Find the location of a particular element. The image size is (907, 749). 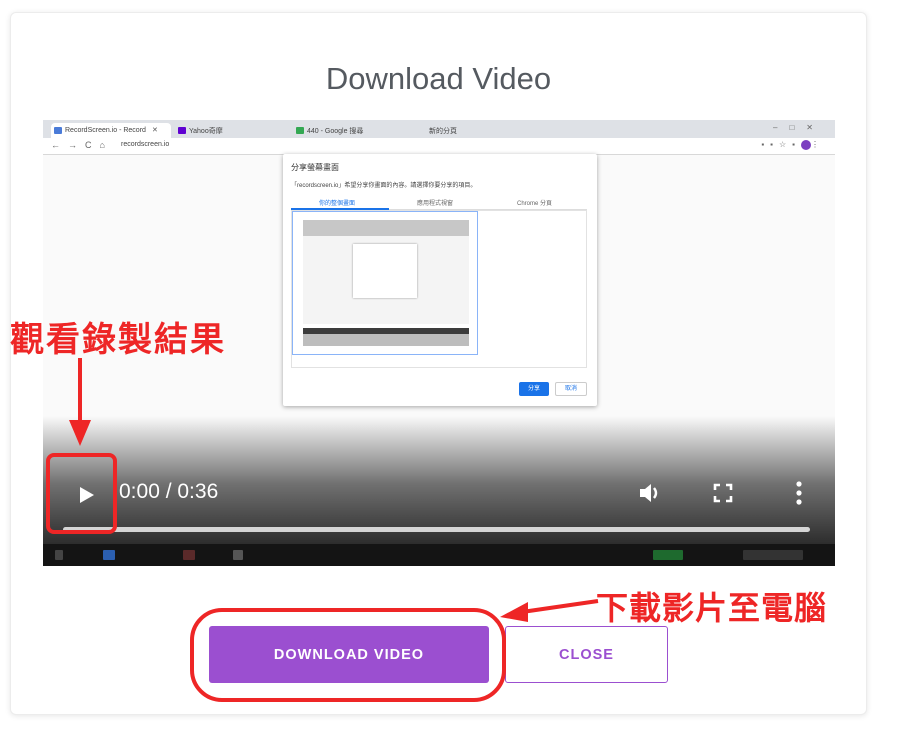

maps-favicon-icon is located at coordinates (300, 130).